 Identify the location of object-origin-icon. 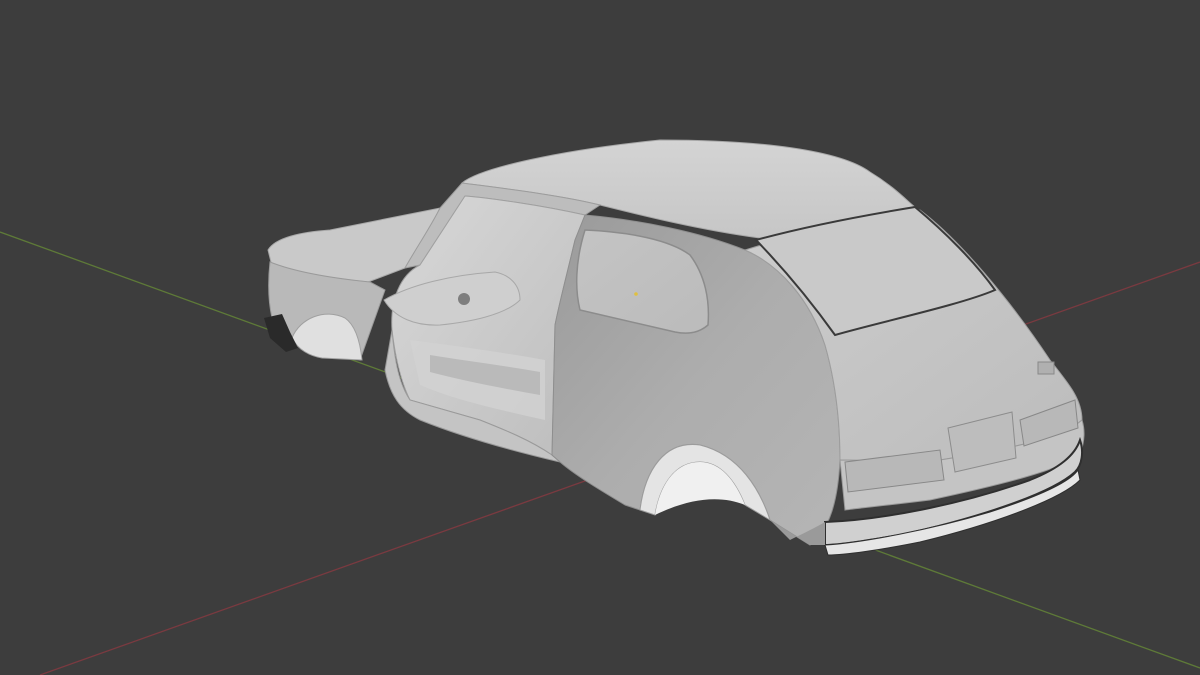
(636, 294).